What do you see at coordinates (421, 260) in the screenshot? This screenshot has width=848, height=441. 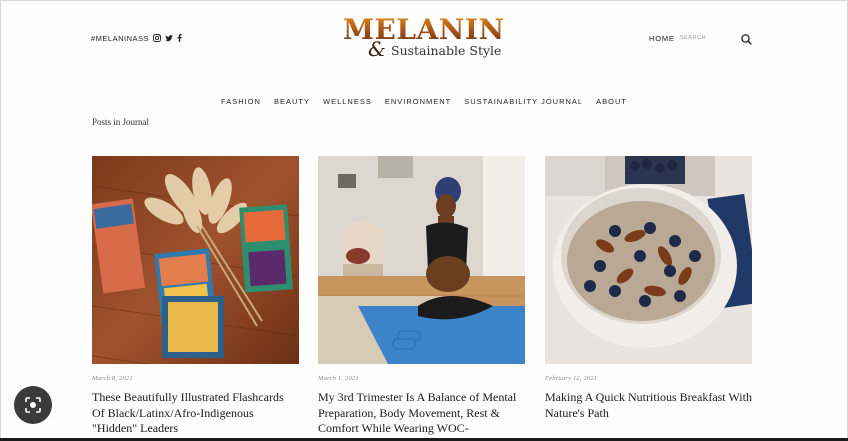 I see `yoga-pregnancy-photo` at bounding box center [421, 260].